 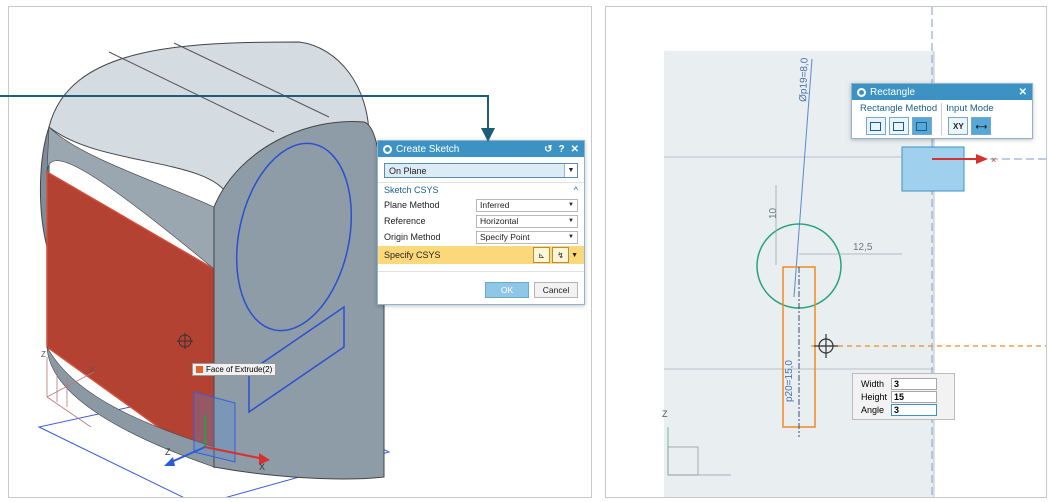 I want to click on vertical-dimension: 10, so click(x=773, y=213).